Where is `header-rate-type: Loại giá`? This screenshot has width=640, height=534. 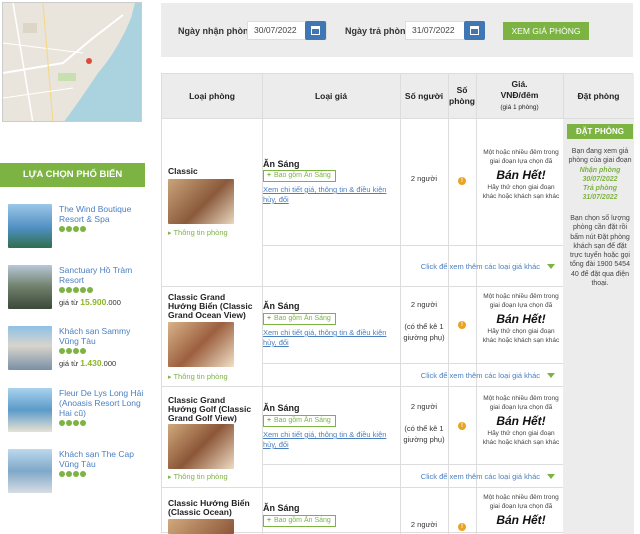 header-rate-type: Loại giá is located at coordinates (331, 96).